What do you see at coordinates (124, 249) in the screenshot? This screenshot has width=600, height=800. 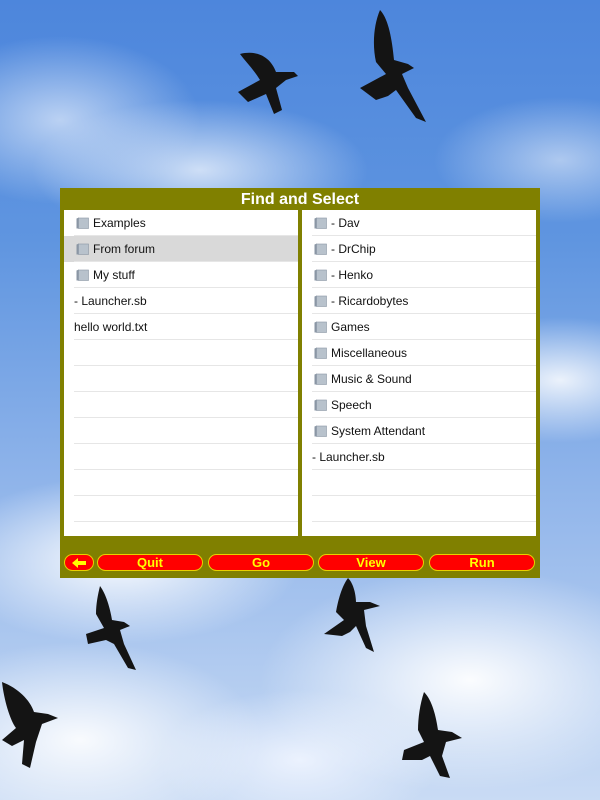 I see `list-item-label: From forum` at bounding box center [124, 249].